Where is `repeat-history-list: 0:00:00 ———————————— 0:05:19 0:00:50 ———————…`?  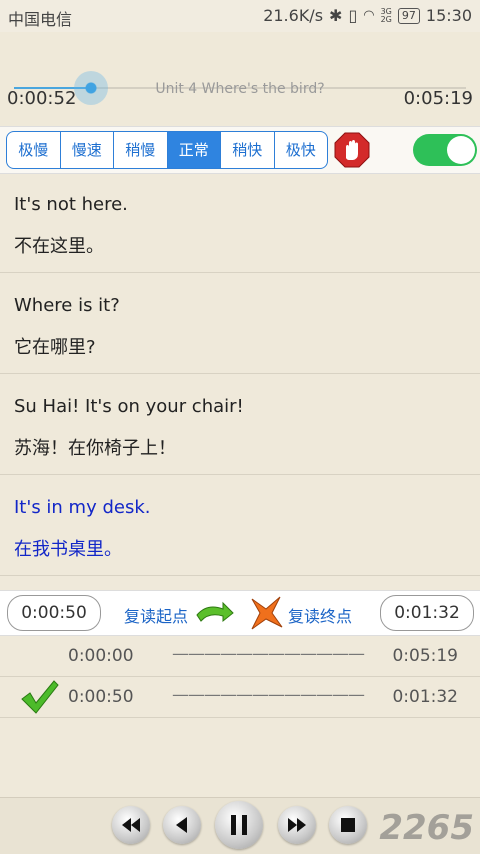 repeat-history-list: 0:00:00 ———————————— 0:05:19 0:00:50 ———————… is located at coordinates (240, 677).